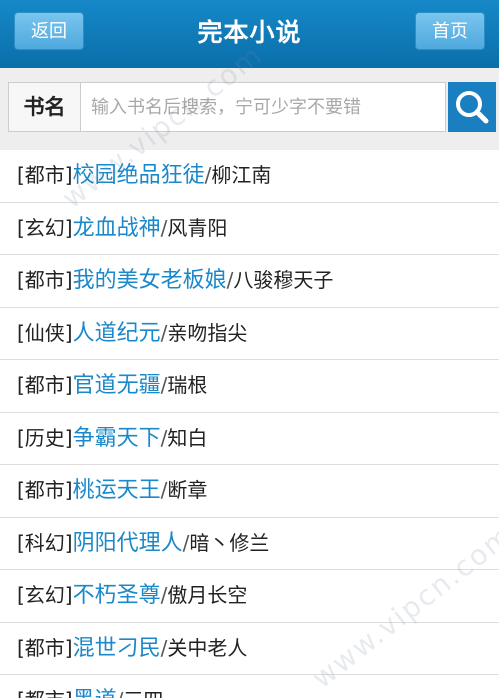  What do you see at coordinates (44, 107) in the screenshot?
I see `search-label: 书名` at bounding box center [44, 107].